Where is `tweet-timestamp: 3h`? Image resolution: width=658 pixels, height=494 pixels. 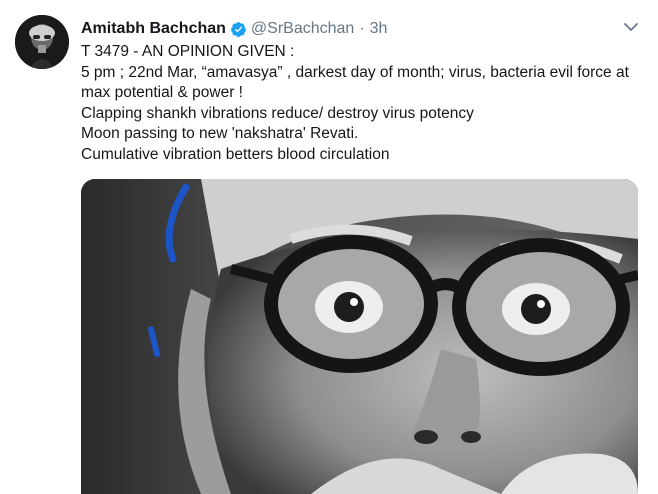 tweet-timestamp: 3h is located at coordinates (379, 29).